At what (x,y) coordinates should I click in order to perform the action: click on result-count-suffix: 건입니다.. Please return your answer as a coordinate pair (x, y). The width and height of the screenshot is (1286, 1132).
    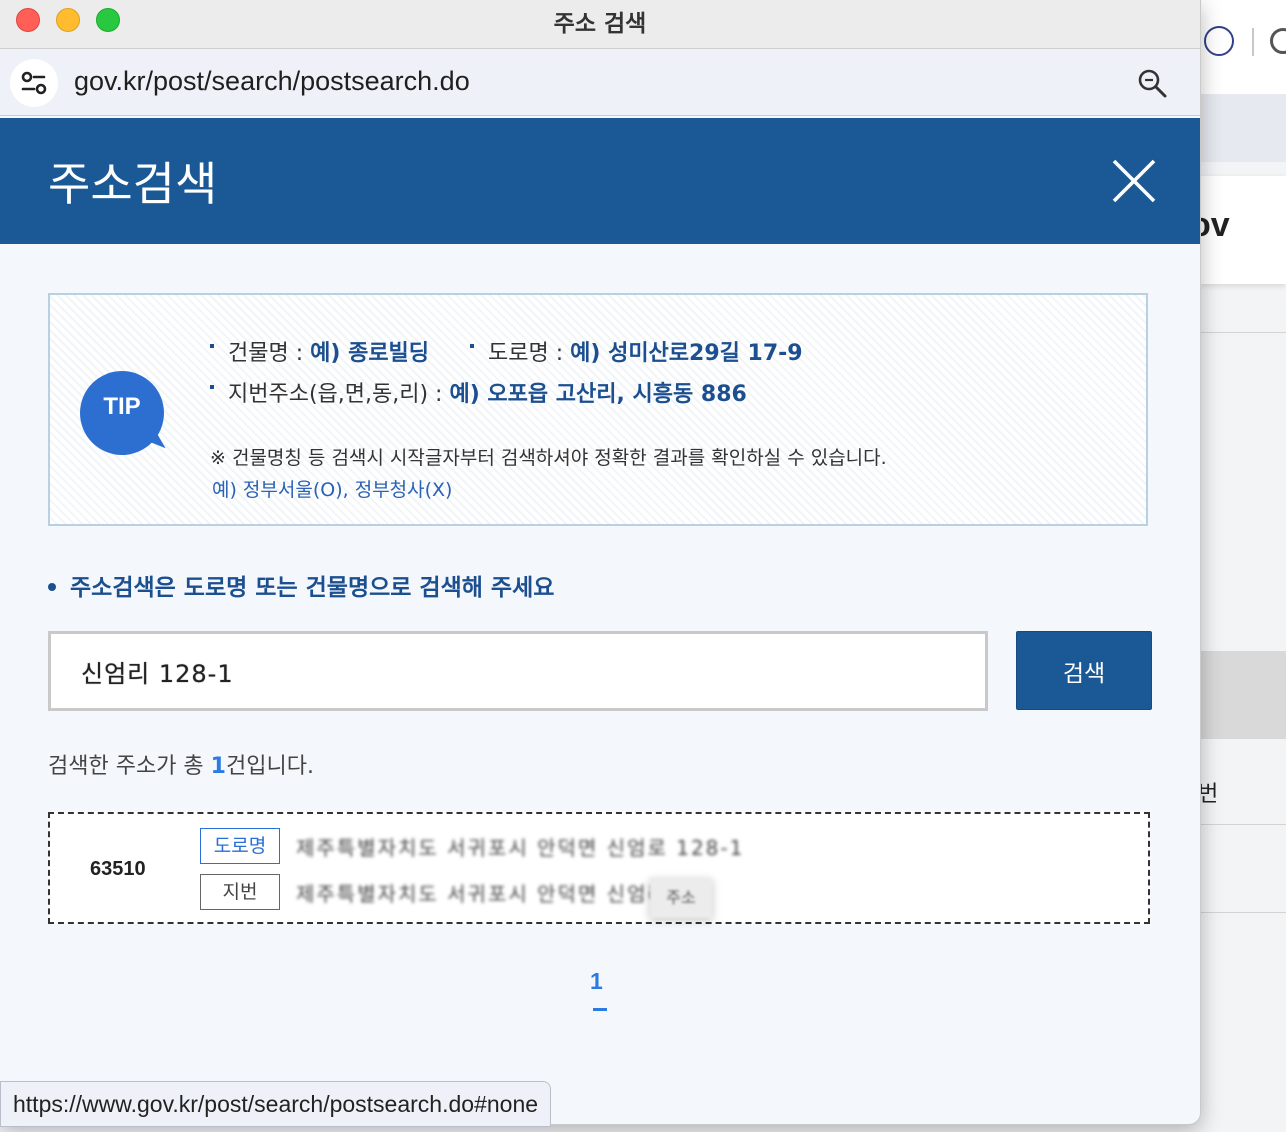
    Looking at the image, I should click on (269, 766).